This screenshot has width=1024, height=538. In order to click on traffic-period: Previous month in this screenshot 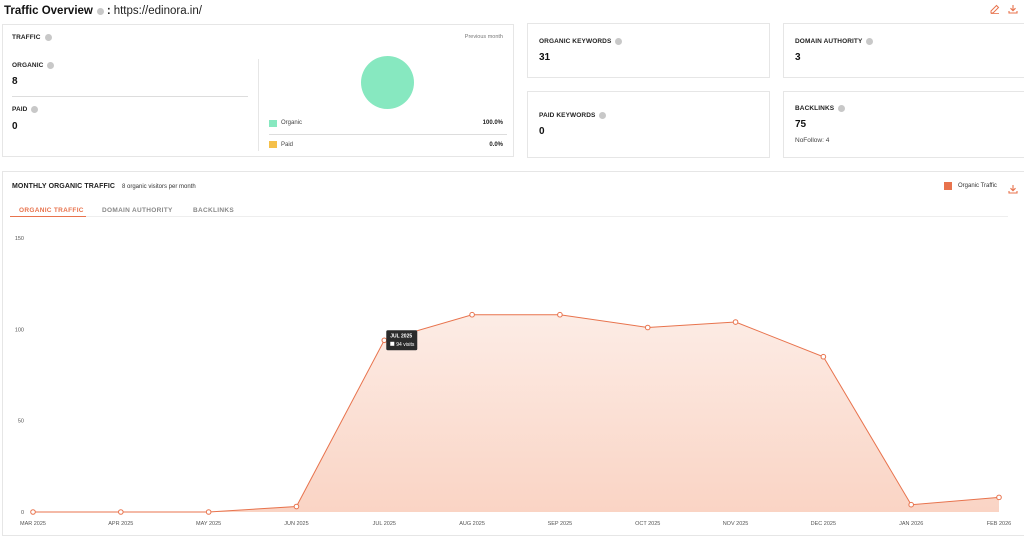, I will do `click(483, 37)`.